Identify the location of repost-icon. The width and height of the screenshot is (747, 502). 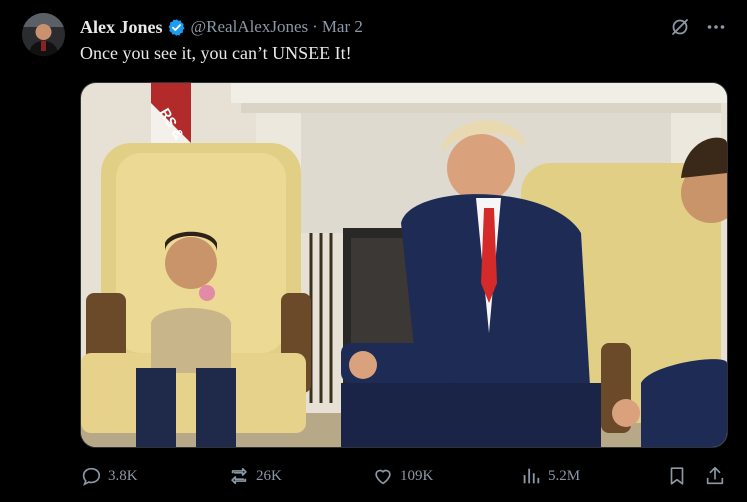
(239, 476).